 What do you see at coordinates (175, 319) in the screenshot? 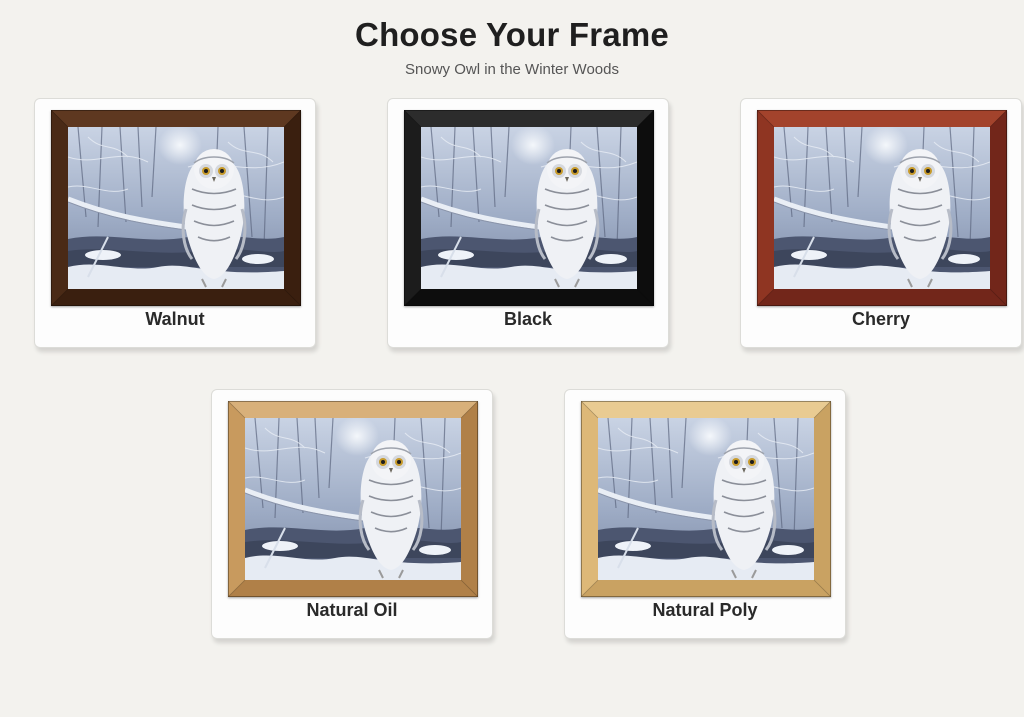
I see `frame-label: Walnut` at bounding box center [175, 319].